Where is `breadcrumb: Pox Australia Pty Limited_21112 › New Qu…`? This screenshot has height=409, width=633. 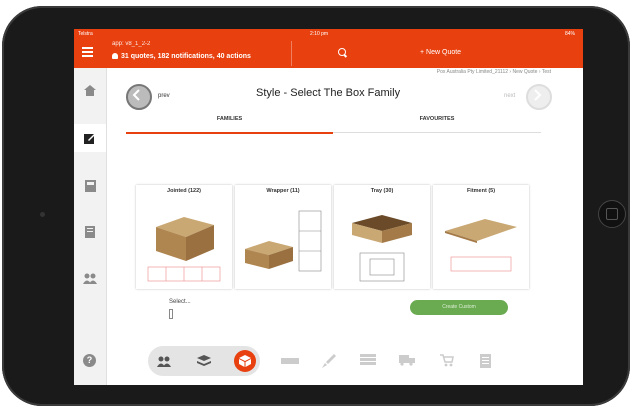
breadcrumb: Pox Australia Pty Limited_21112 › New Qu… is located at coordinates (494, 72).